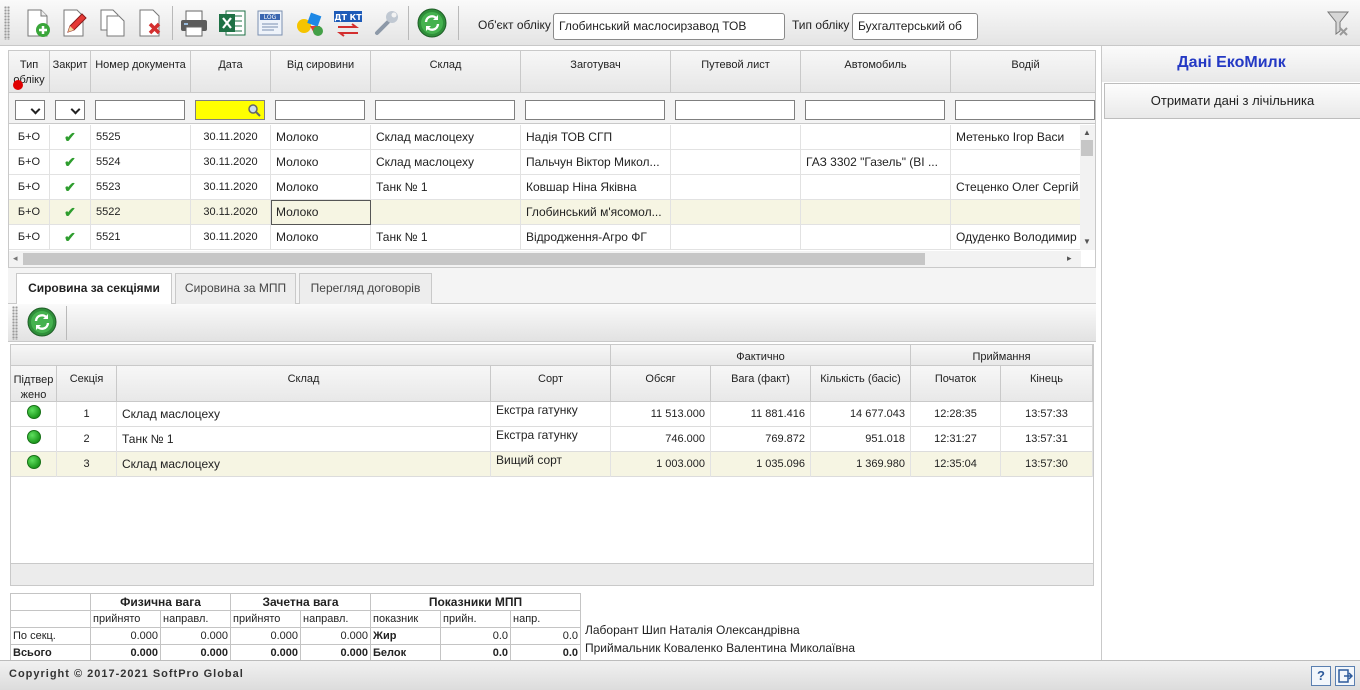 The height and width of the screenshot is (690, 1360). What do you see at coordinates (1023, 72) in the screenshot?
I see `col-driver: Водій` at bounding box center [1023, 72].